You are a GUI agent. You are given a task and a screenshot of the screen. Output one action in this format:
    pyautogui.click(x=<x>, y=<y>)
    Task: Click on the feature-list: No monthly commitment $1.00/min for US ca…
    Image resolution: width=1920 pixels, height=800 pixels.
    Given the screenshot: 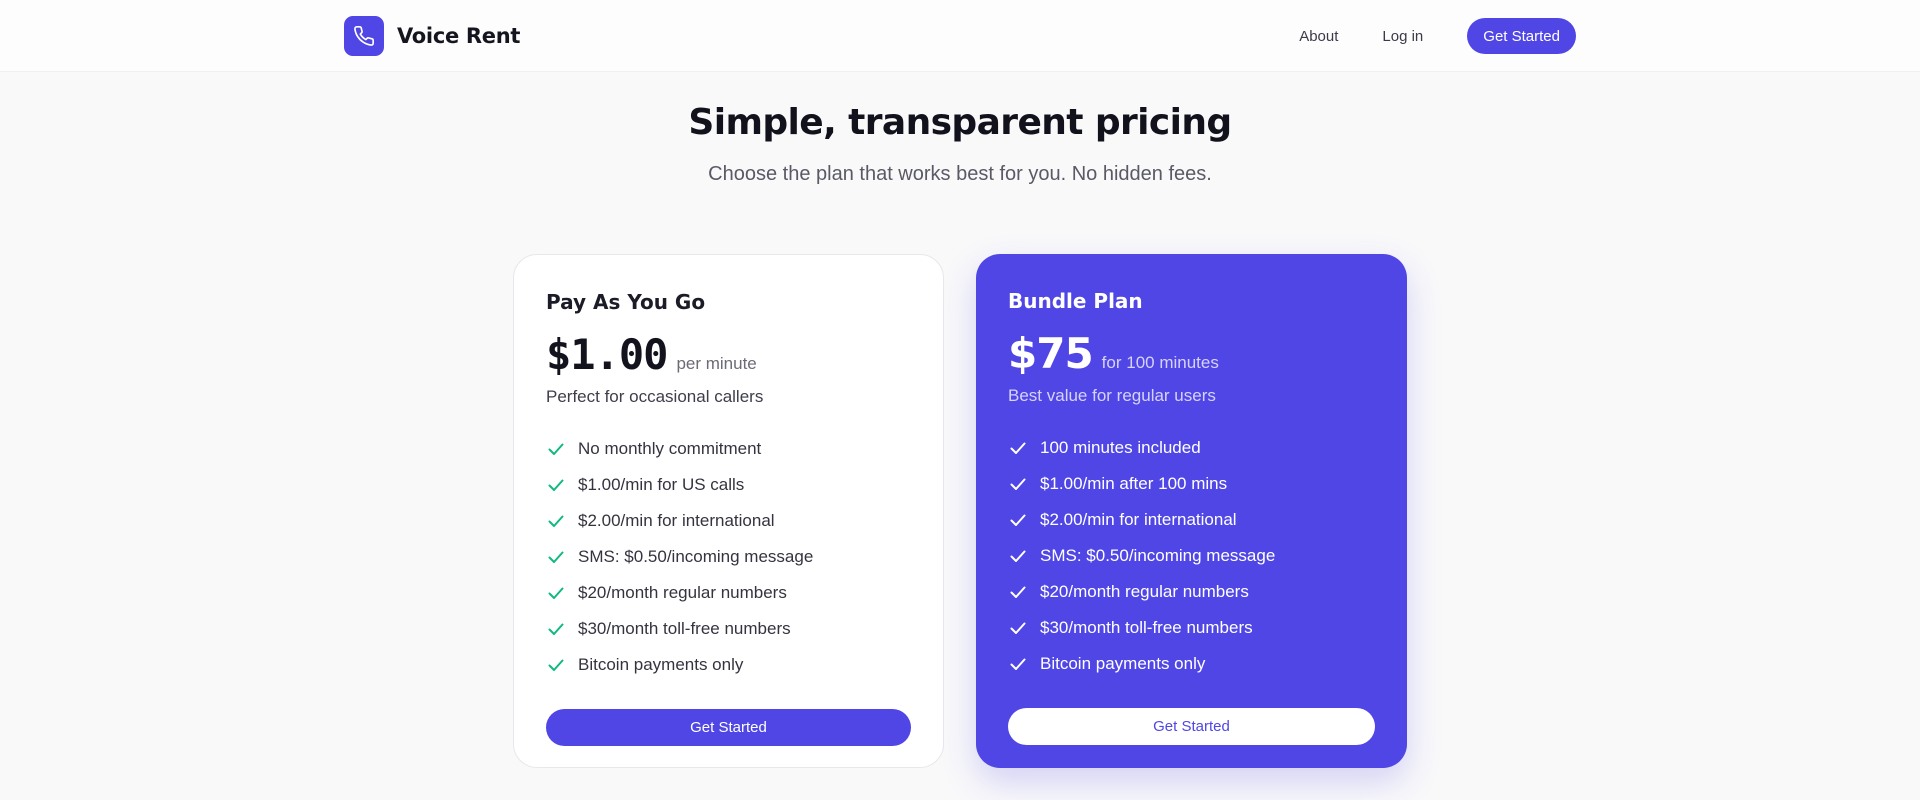 What is the action you would take?
    pyautogui.click(x=728, y=557)
    